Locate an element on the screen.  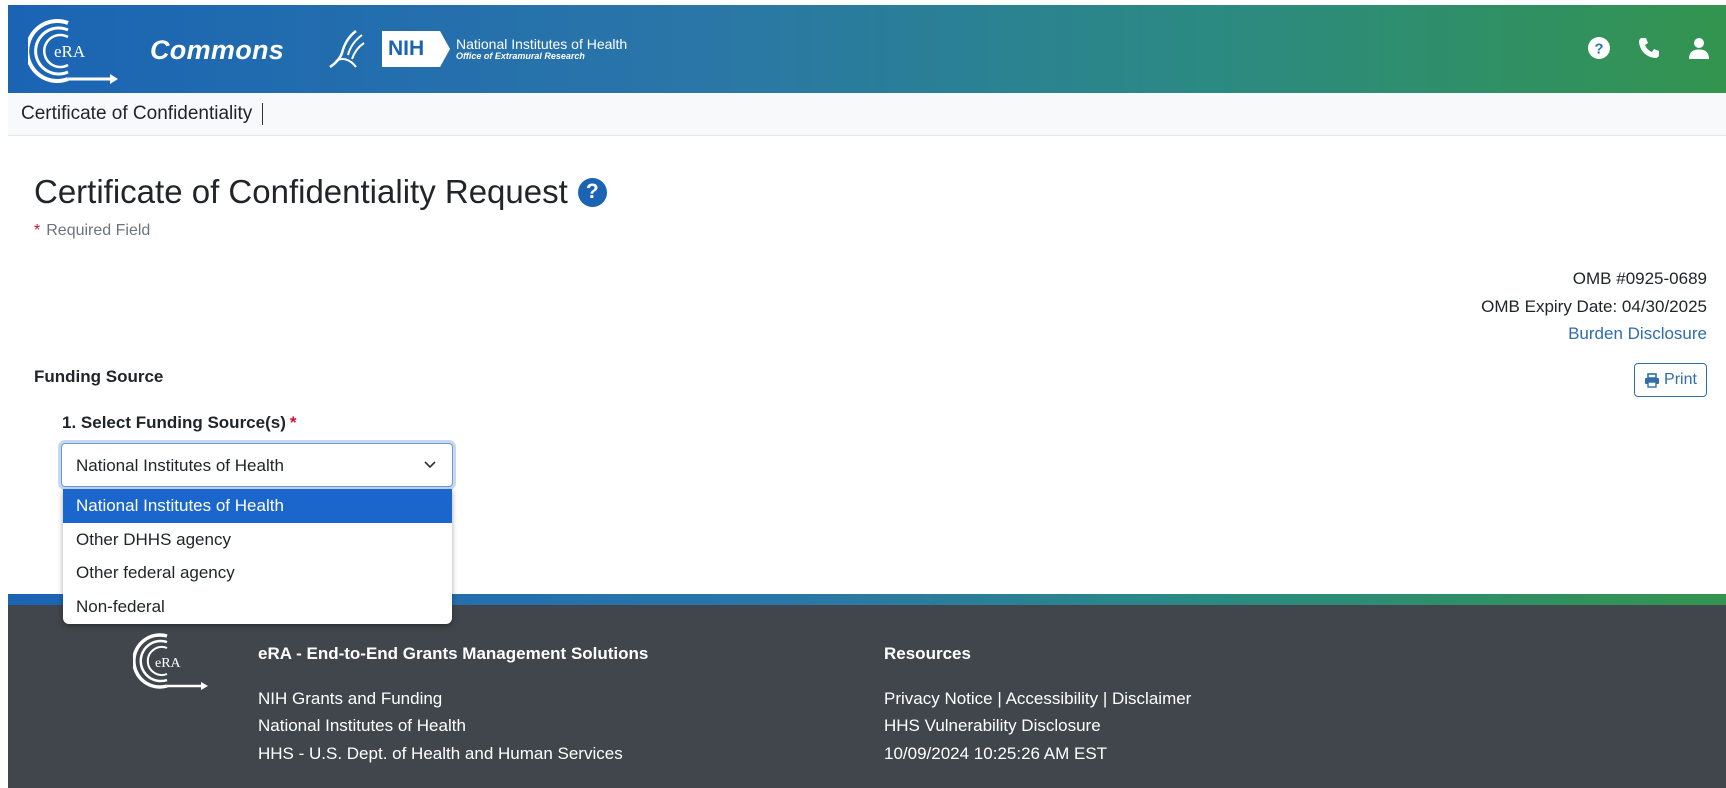
required-field-note: * Required Field is located at coordinates (92, 231).